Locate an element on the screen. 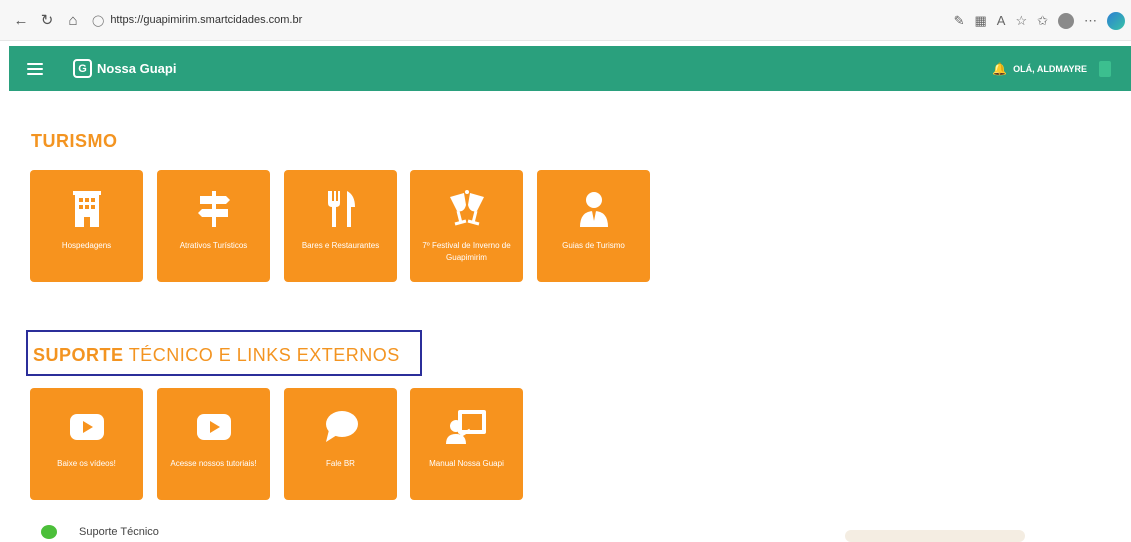 Image resolution: width=1131 pixels, height=542 pixels. guide-person-icon is located at coordinates (594, 209).